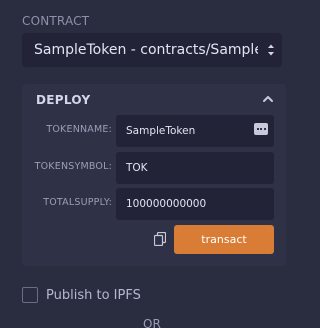  I want to click on totalsupply-label: TOTALSUPPLY:, so click(77, 202).